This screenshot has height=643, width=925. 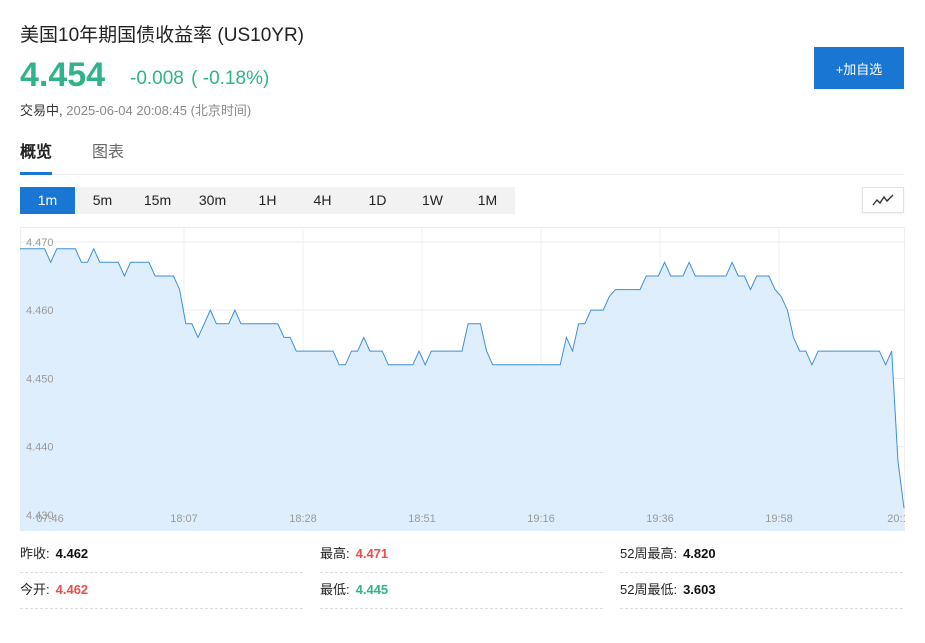 I want to click on period-15m: 15m, so click(x=157, y=200).